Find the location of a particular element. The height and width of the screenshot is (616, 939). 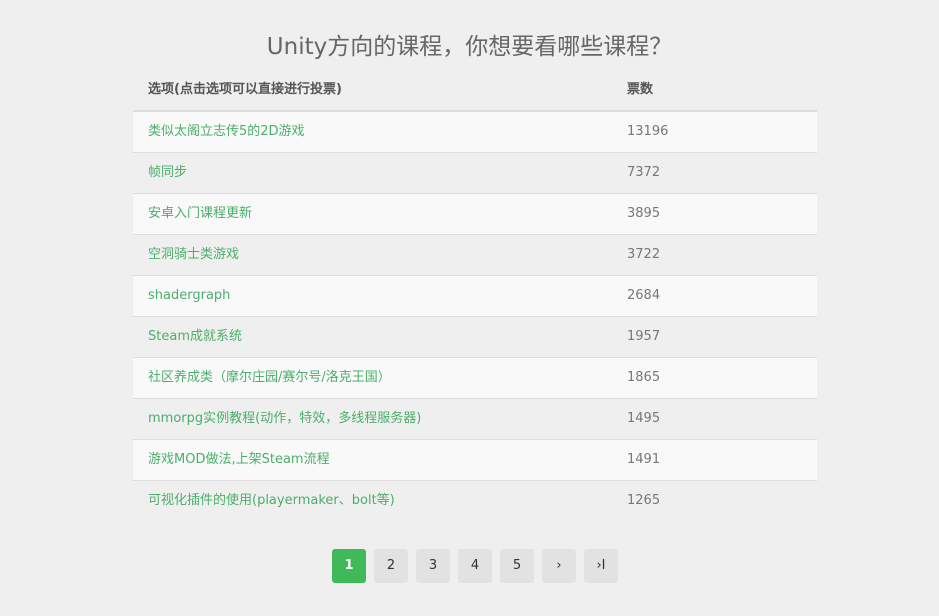

vote-count: 2684 is located at coordinates (643, 296).